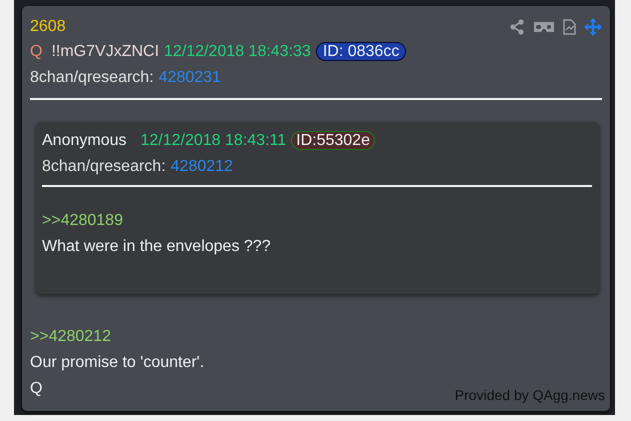 The width and height of the screenshot is (631, 421). Describe the element at coordinates (117, 363) in the screenshot. I see `post-text: Our promise to 'counter'.` at that location.